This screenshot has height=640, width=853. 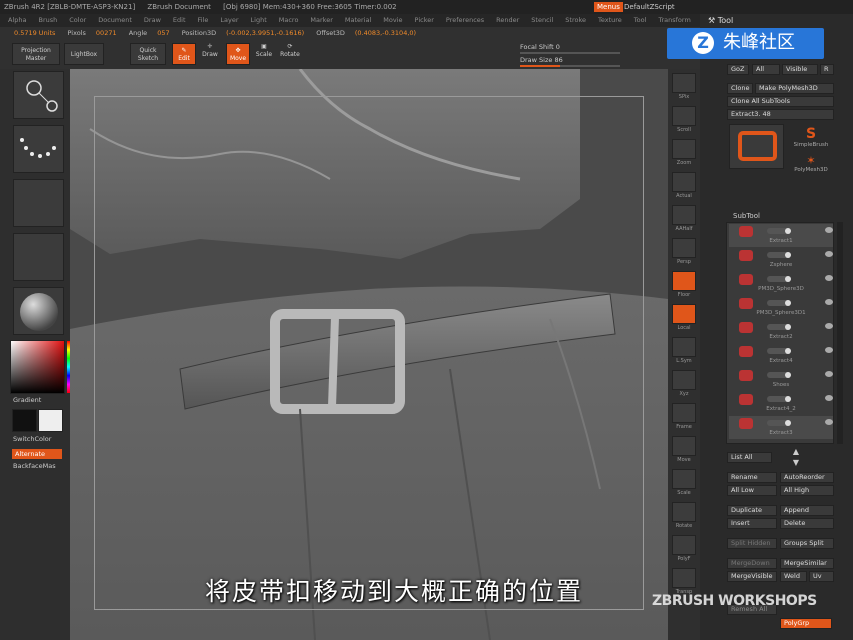 What do you see at coordinates (259, 20) in the screenshot?
I see `menu-item: Light` at bounding box center [259, 20].